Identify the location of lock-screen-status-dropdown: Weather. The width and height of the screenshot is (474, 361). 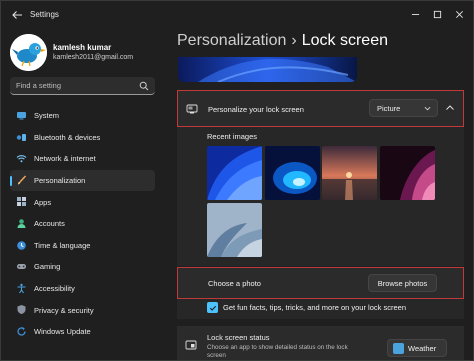
(417, 348).